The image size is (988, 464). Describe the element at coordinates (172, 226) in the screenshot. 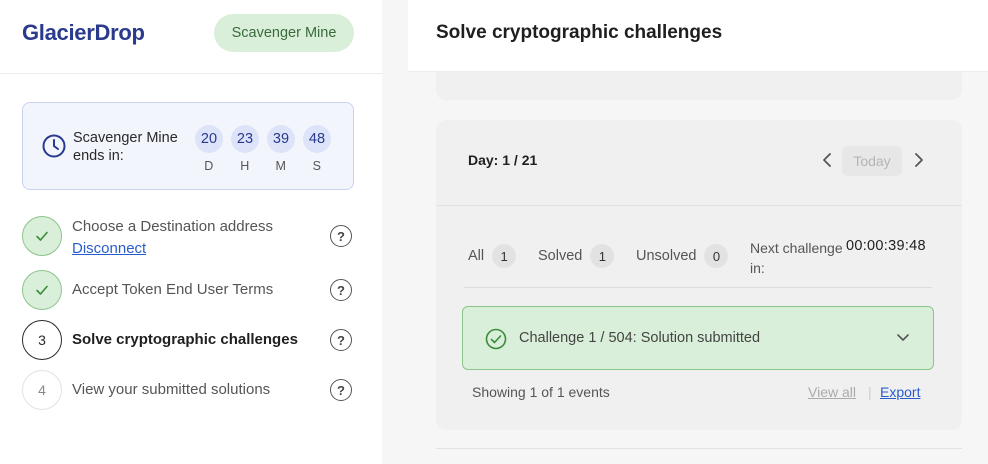

I see `step-1-label: Choose a Destination address` at that location.